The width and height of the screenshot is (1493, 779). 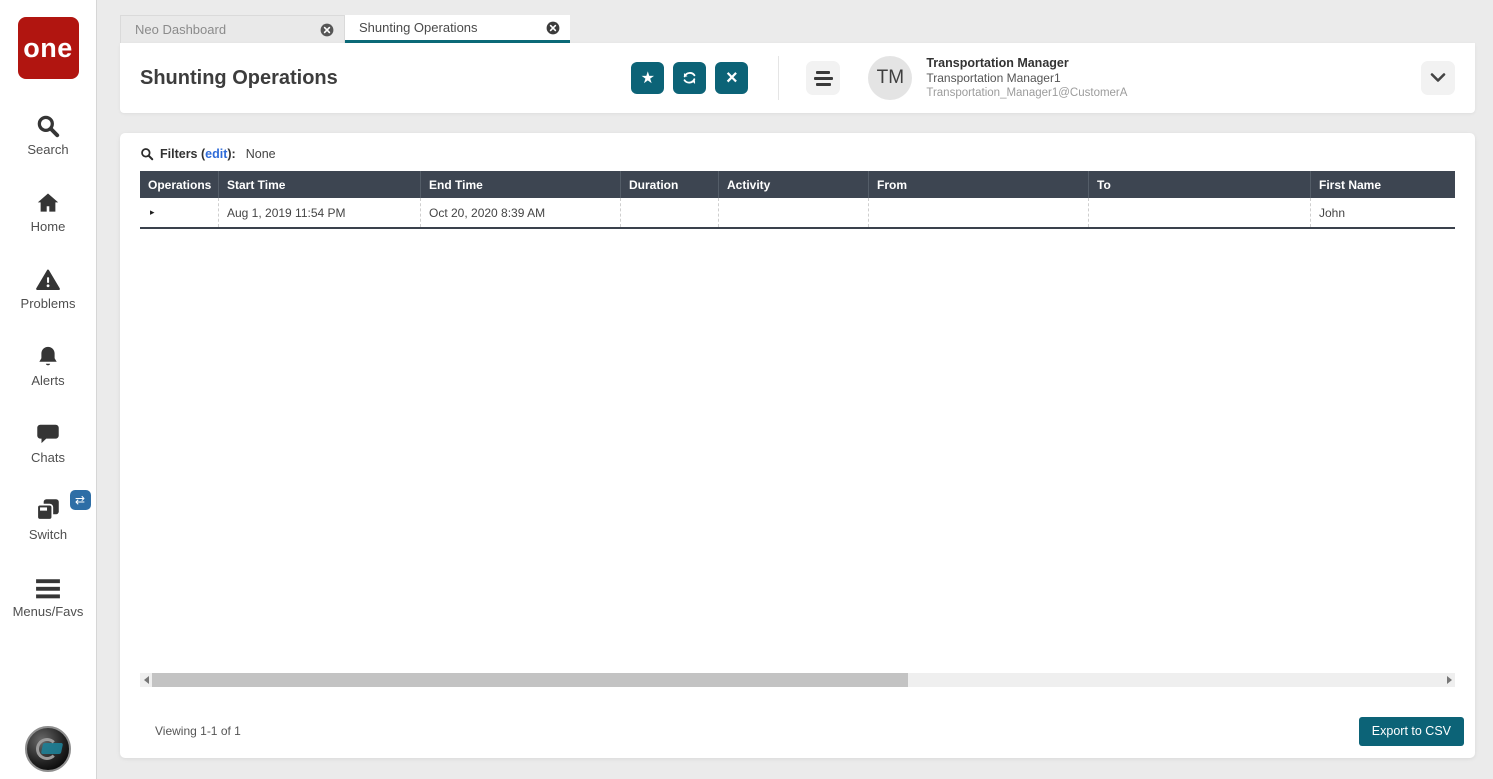 I want to click on alerts-bell-icon, so click(x=48, y=355).